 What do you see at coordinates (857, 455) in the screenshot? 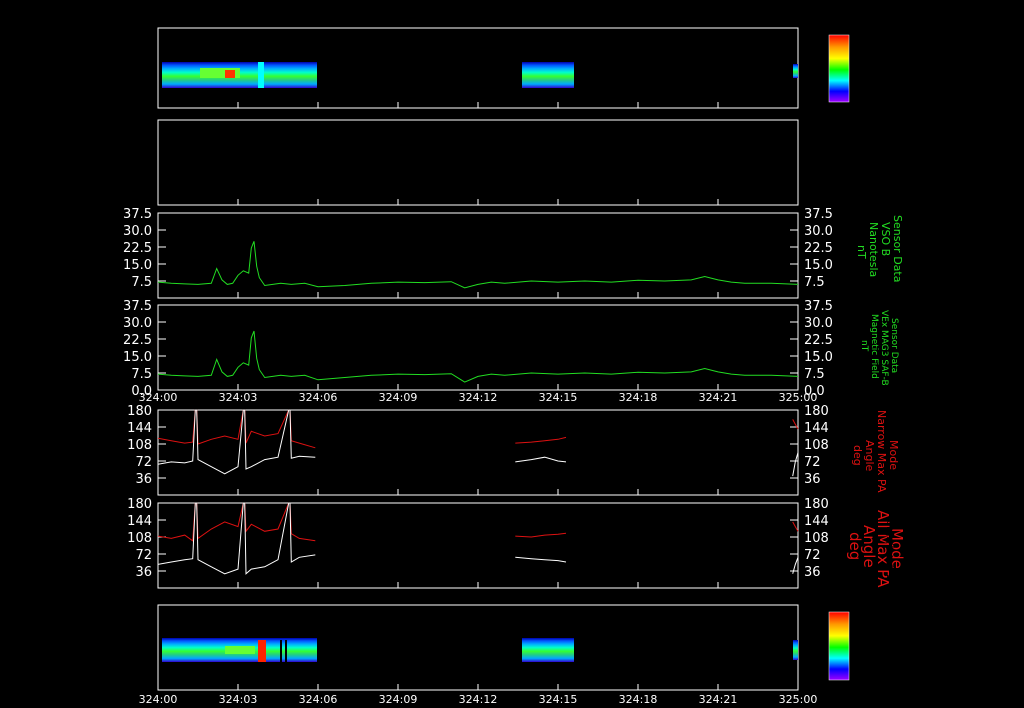
I see `p5-right-3: deg` at bounding box center [857, 455].